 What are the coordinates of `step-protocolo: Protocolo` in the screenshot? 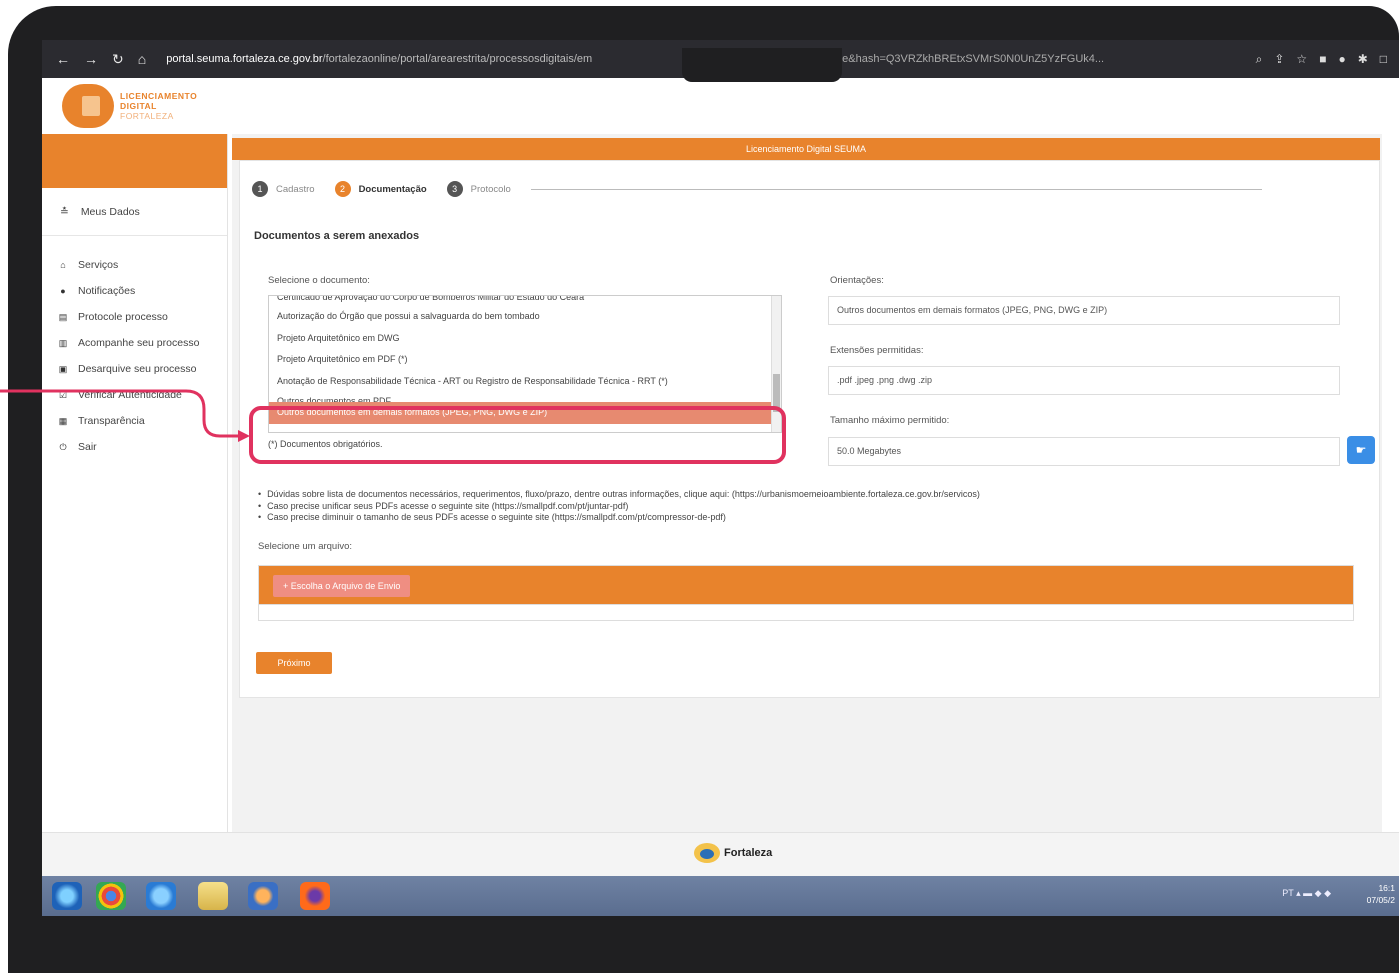 It's located at (491, 189).